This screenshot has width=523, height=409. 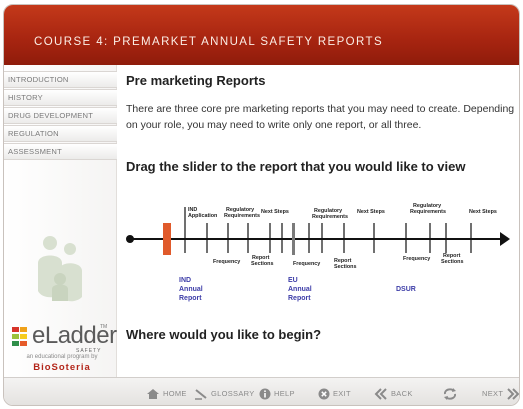 What do you see at coordinates (15, 336) in the screenshot?
I see `logo-square-green` at bounding box center [15, 336].